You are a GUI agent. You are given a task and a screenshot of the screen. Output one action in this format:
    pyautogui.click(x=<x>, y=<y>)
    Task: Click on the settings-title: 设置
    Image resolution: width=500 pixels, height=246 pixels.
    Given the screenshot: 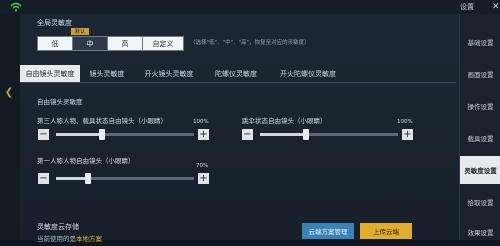 What is the action you would take?
    pyautogui.click(x=467, y=7)
    